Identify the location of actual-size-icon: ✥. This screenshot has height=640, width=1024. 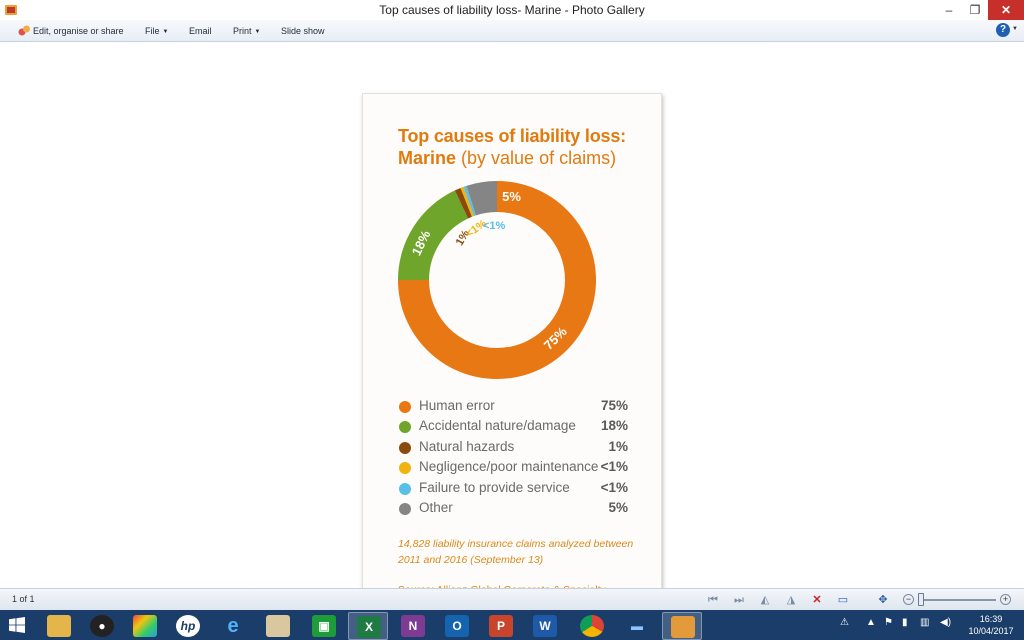
(883, 600).